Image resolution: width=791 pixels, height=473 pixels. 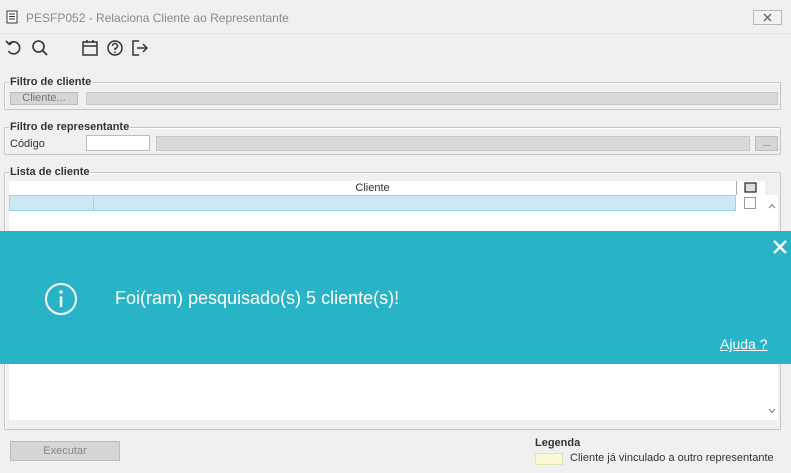 I want to click on client-filter-legend: Filtro de cliente, so click(x=51, y=82).